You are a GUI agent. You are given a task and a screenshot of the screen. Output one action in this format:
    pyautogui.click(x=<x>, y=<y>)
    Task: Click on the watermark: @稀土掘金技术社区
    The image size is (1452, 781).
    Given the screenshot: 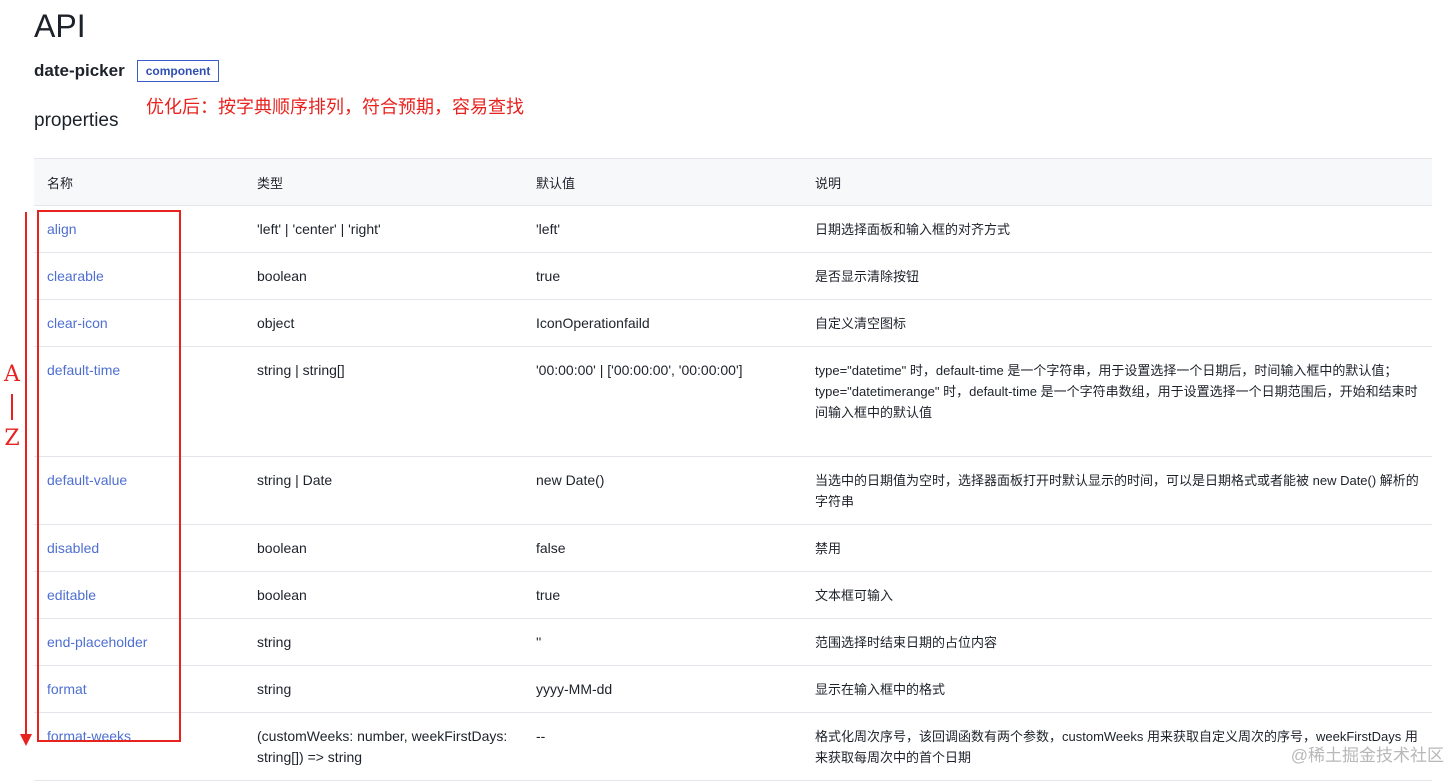 What is the action you would take?
    pyautogui.click(x=1367, y=755)
    